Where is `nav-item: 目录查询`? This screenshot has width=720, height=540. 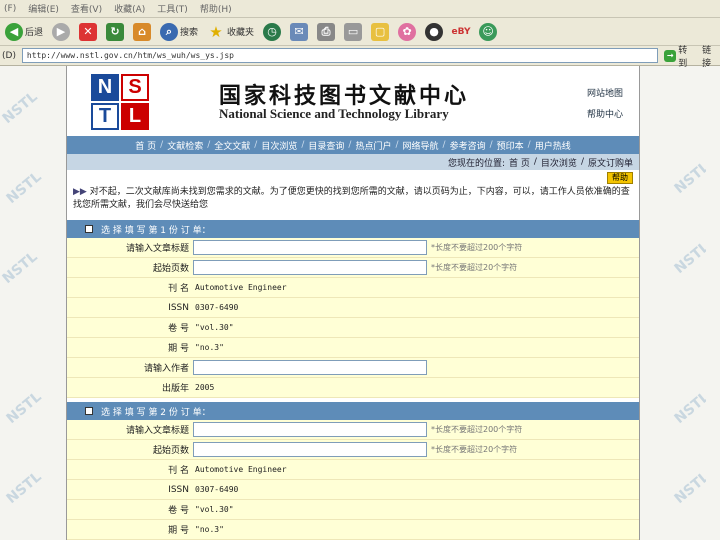
nav-item: 目录查询 is located at coordinates (326, 145).